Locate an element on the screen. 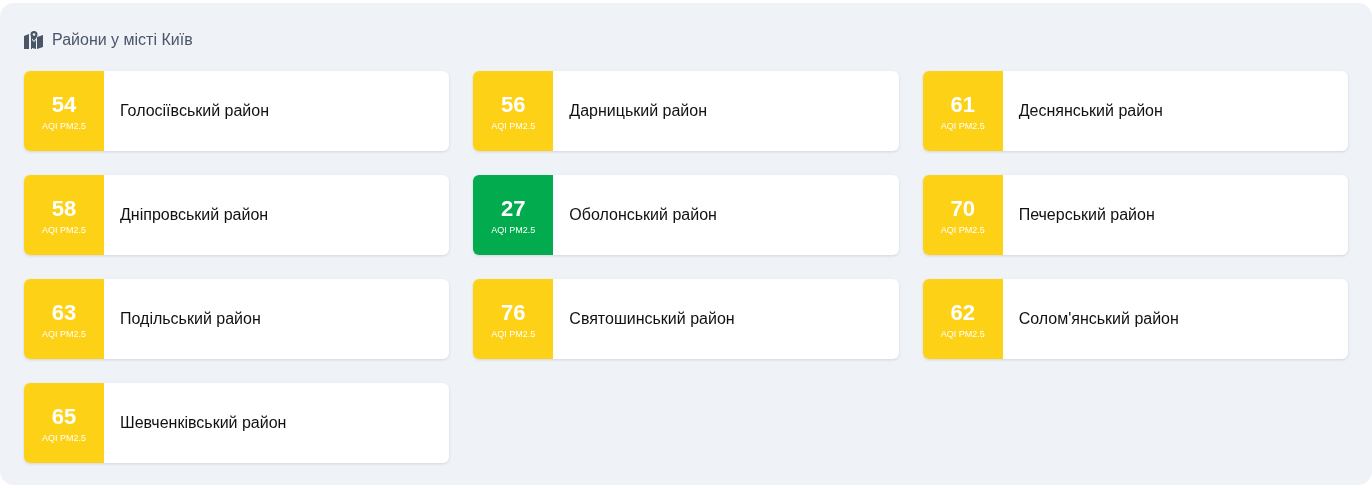 This screenshot has width=1372, height=485. aqi-value: 56 is located at coordinates (513, 104).